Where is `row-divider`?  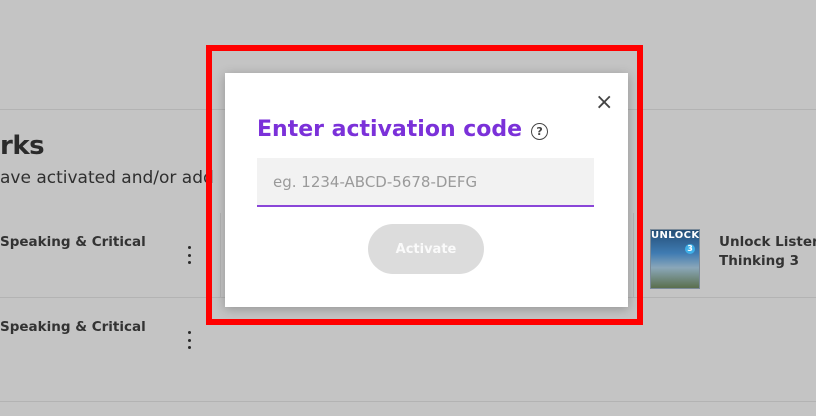 row-divider is located at coordinates (408, 401).